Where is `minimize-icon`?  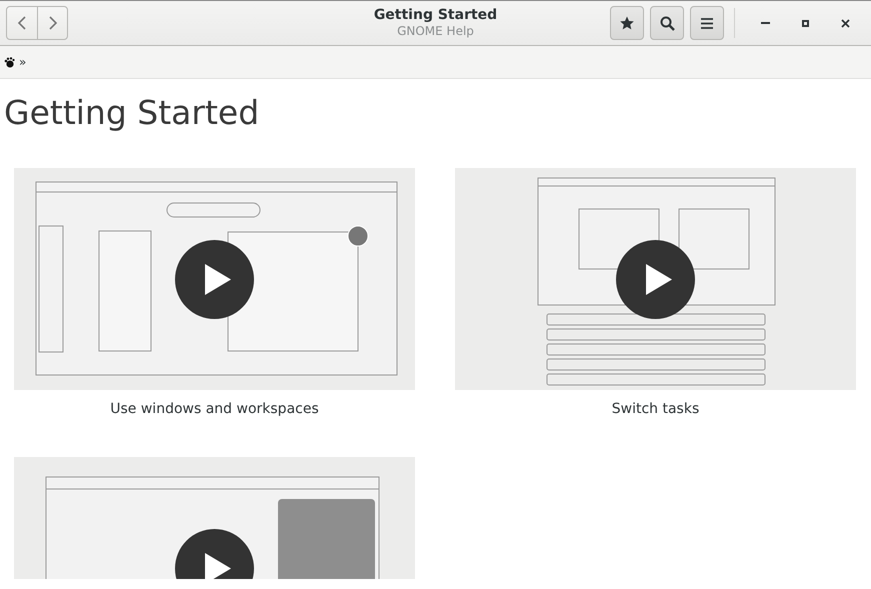 minimize-icon is located at coordinates (765, 23).